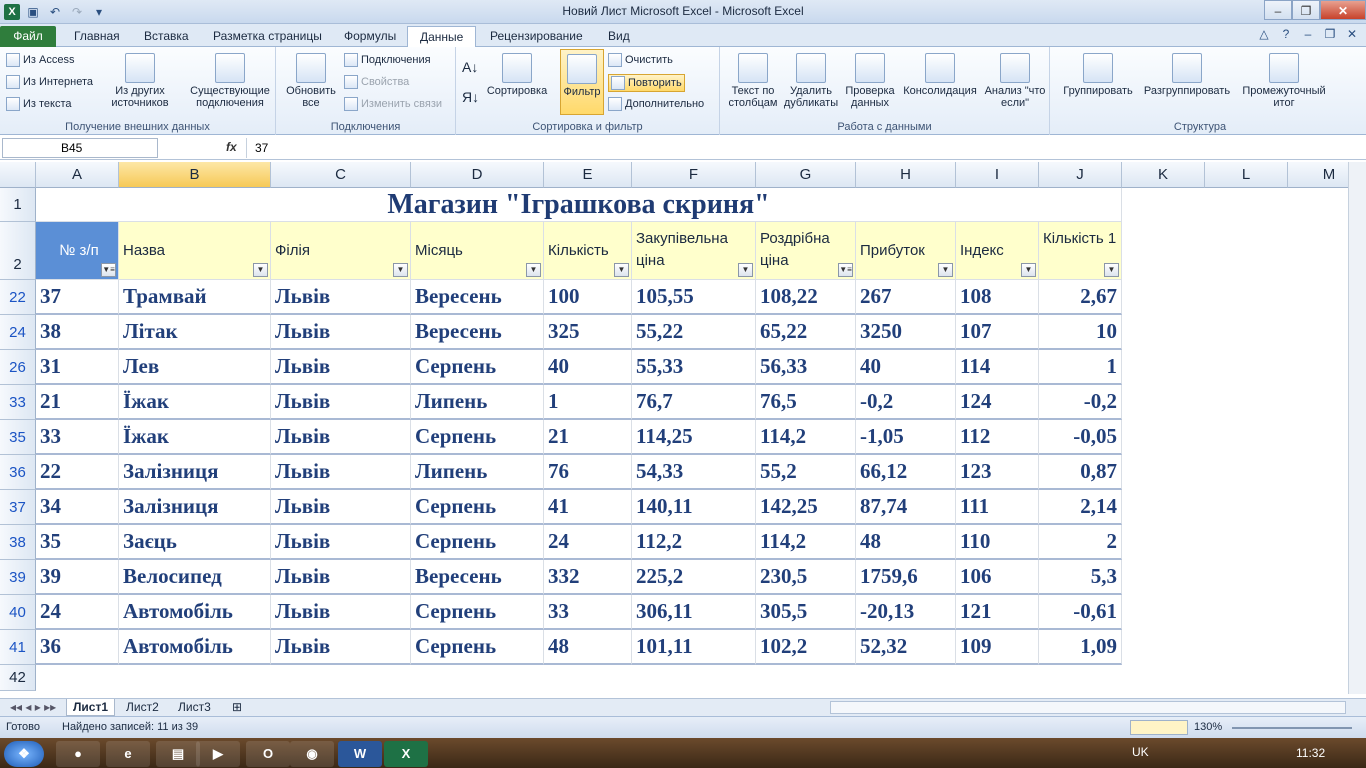 Image resolution: width=1366 pixels, height=768 pixels. Describe the element at coordinates (24, 754) in the screenshot. I see `start-button: ❖` at that location.